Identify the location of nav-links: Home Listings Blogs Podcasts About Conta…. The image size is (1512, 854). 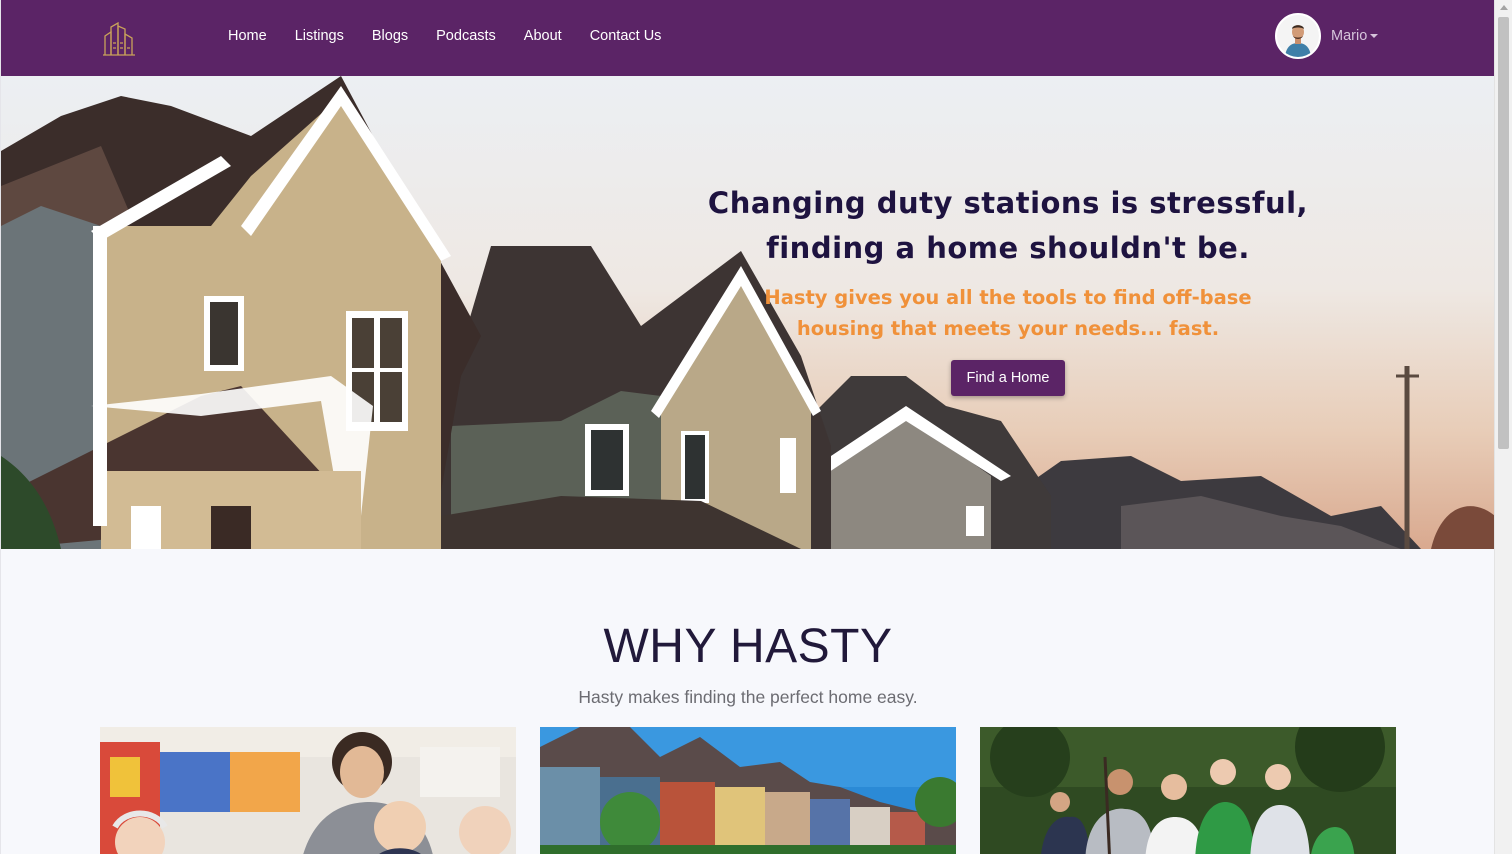
(458, 36).